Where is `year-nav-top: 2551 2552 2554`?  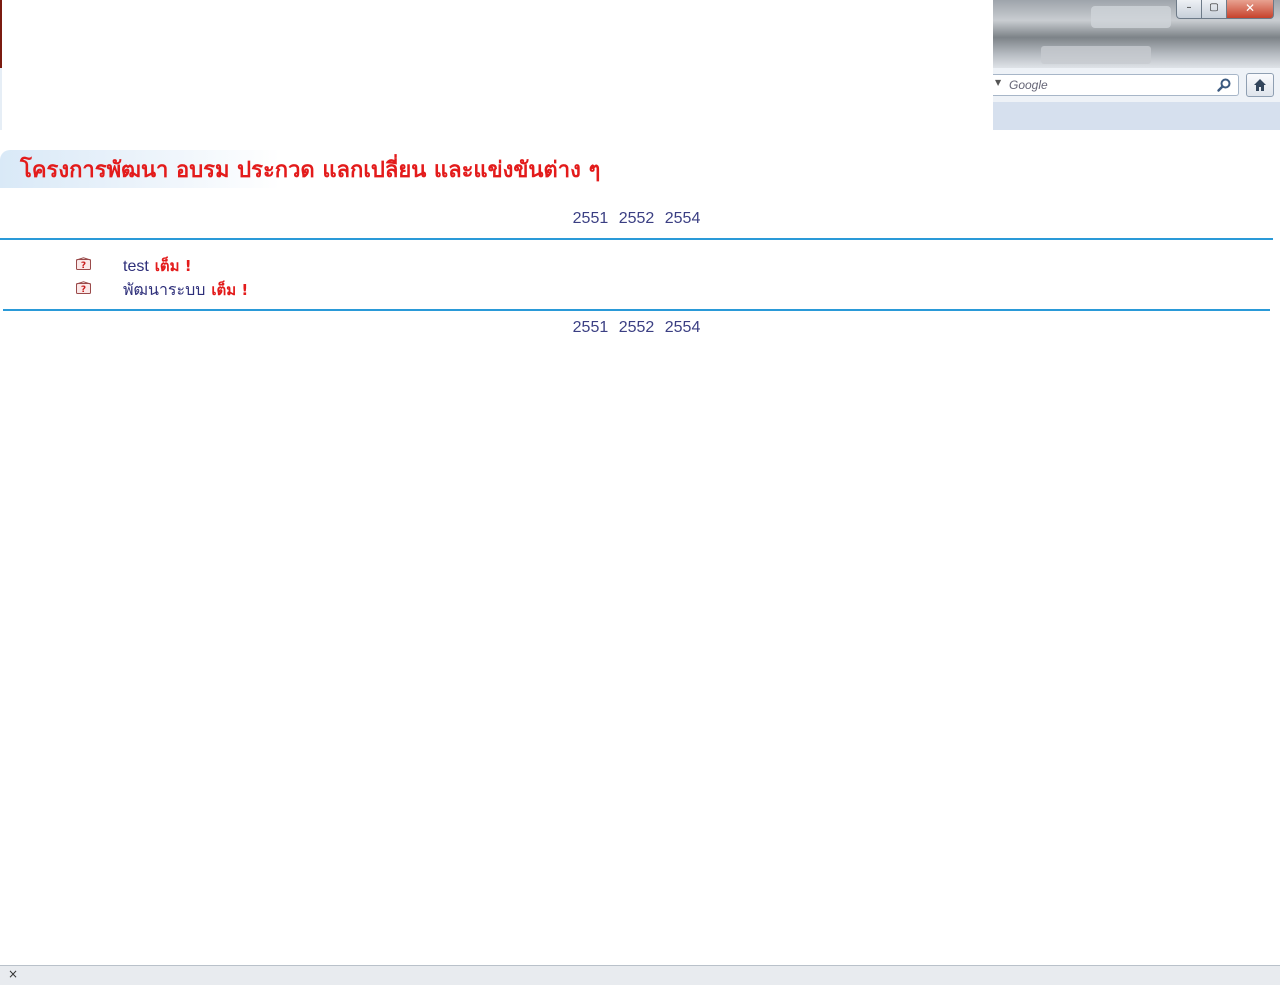
year-nav-top: 2551 2552 2554 is located at coordinates (636, 219).